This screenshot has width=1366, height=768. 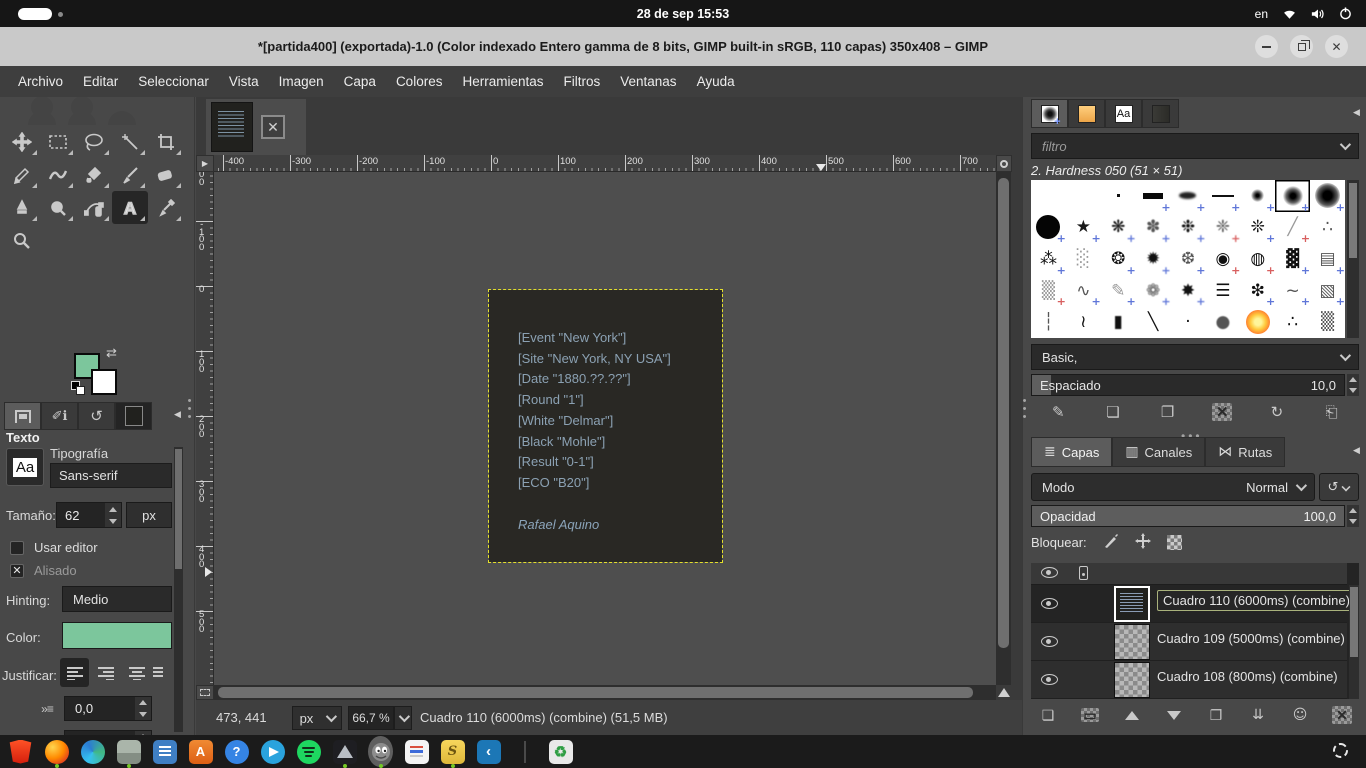 I want to click on duplicate-brush-button: ❐, so click(x=1168, y=412).